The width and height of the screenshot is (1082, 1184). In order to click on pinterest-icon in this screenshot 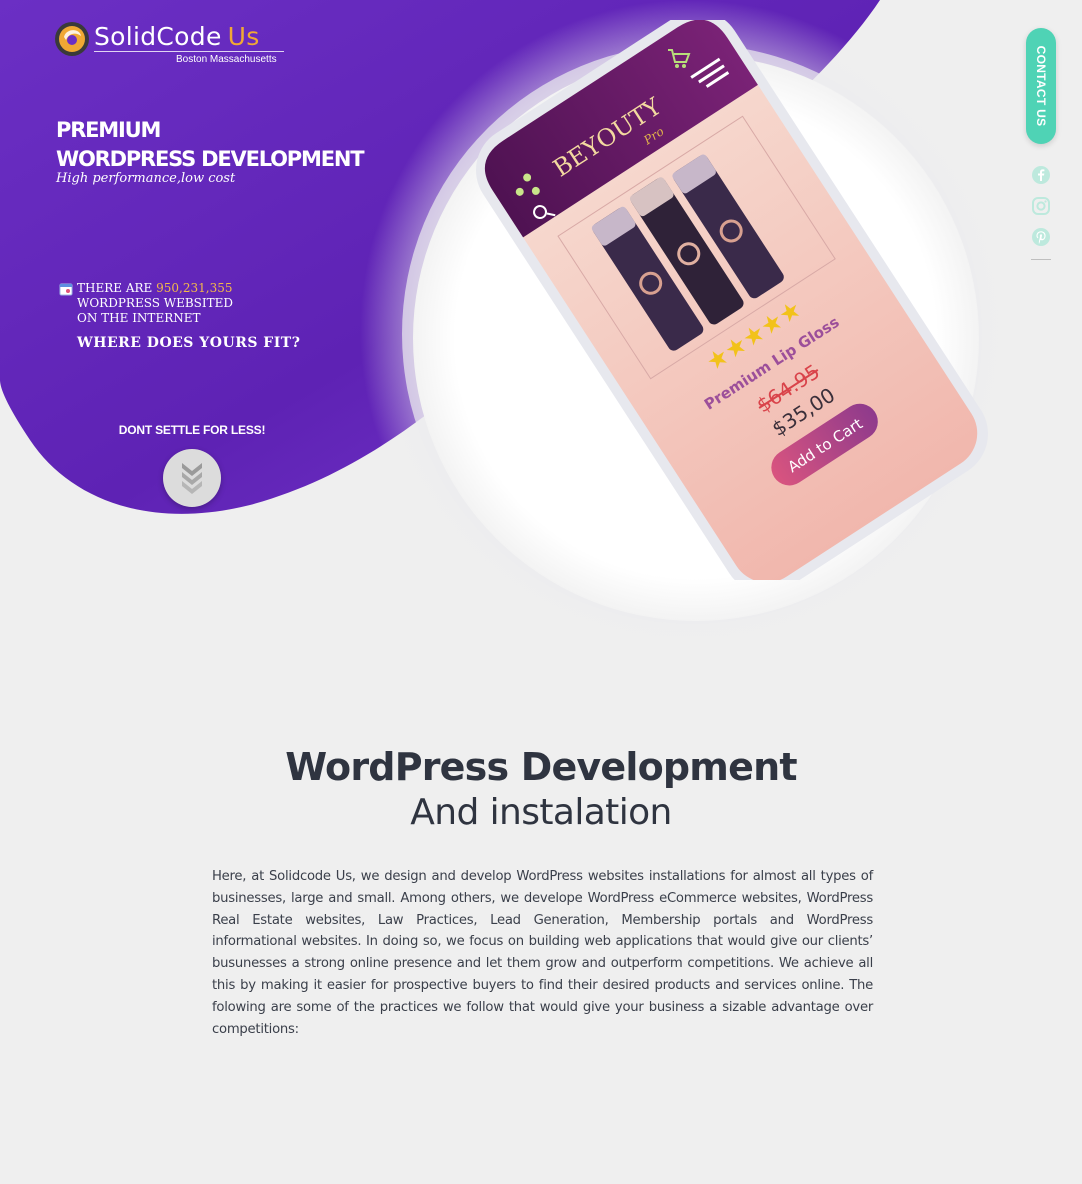, I will do `click(1041, 237)`.